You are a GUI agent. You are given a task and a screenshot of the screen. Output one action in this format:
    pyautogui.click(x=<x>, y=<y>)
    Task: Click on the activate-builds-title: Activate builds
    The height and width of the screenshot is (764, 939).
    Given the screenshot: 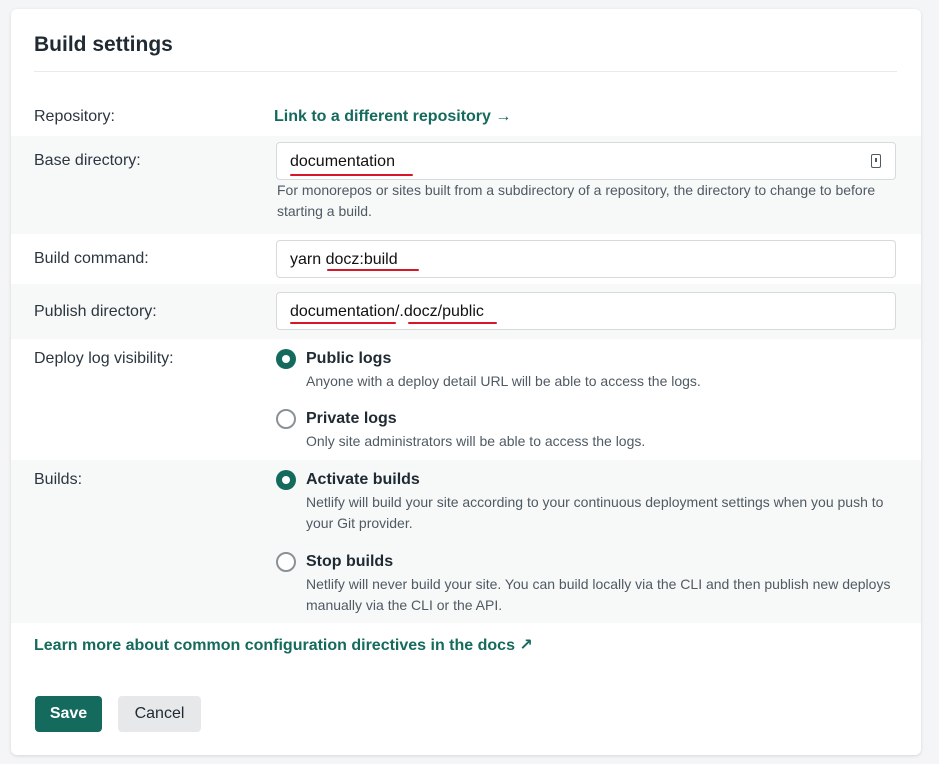 What is the action you would take?
    pyautogui.click(x=363, y=479)
    